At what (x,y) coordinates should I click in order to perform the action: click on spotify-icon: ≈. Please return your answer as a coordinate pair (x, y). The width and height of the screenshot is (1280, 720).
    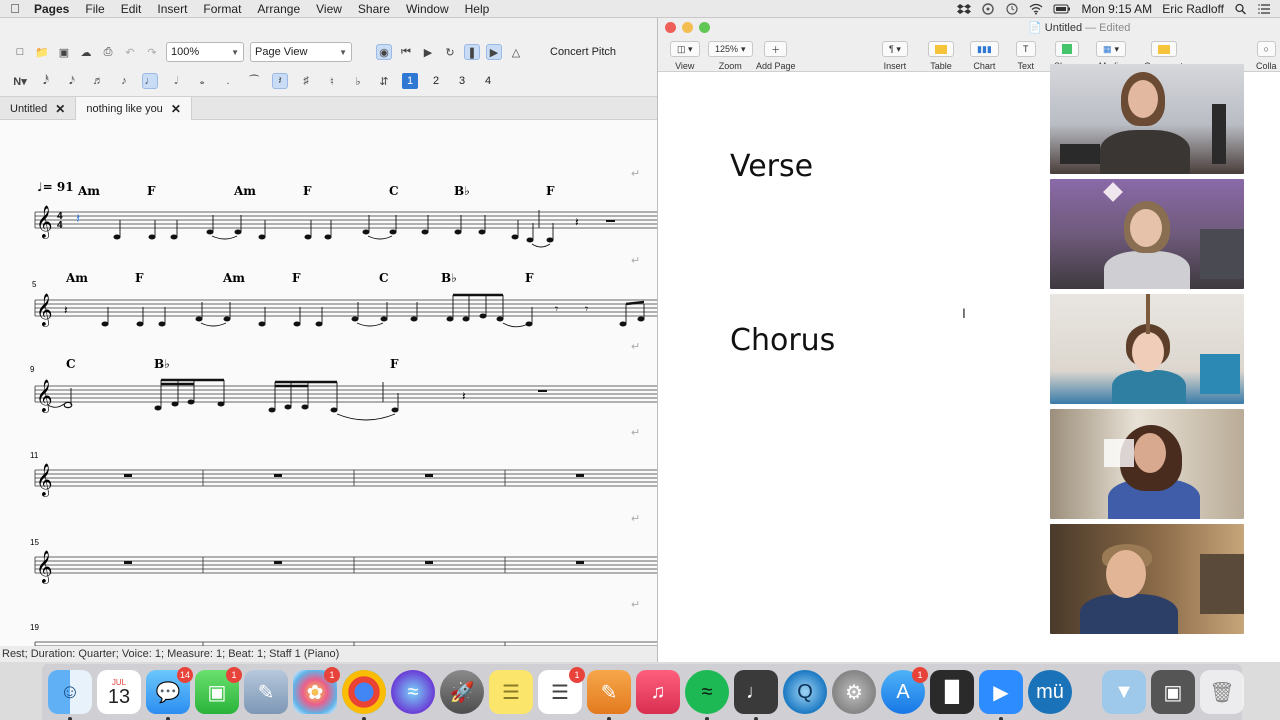
    Looking at the image, I should click on (707, 695).